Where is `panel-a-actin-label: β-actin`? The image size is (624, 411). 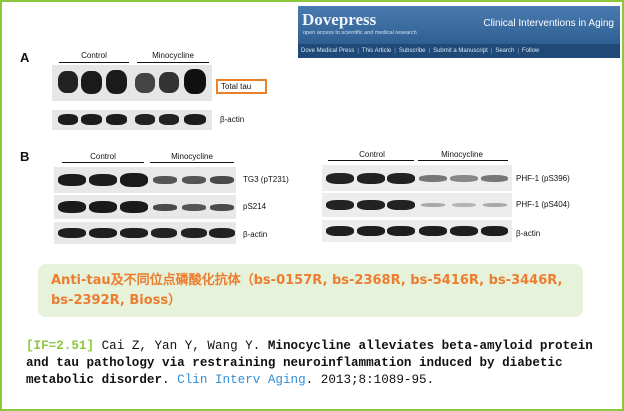 panel-a-actin-label: β-actin is located at coordinates (232, 119).